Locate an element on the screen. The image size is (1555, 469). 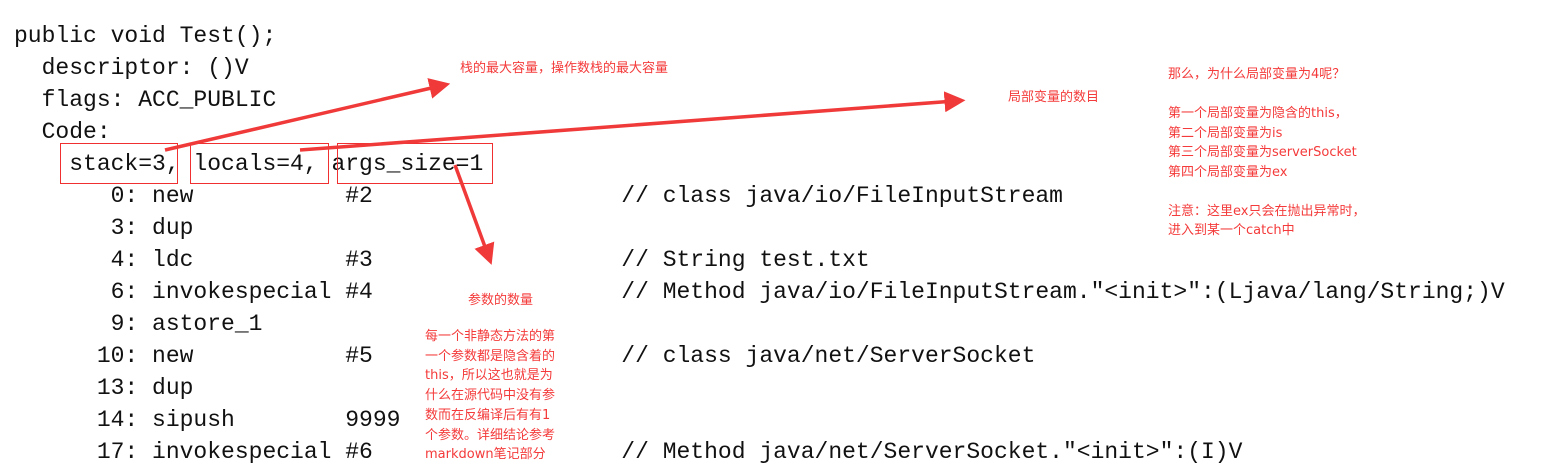
stack-arrow is located at coordinates (307, 115).